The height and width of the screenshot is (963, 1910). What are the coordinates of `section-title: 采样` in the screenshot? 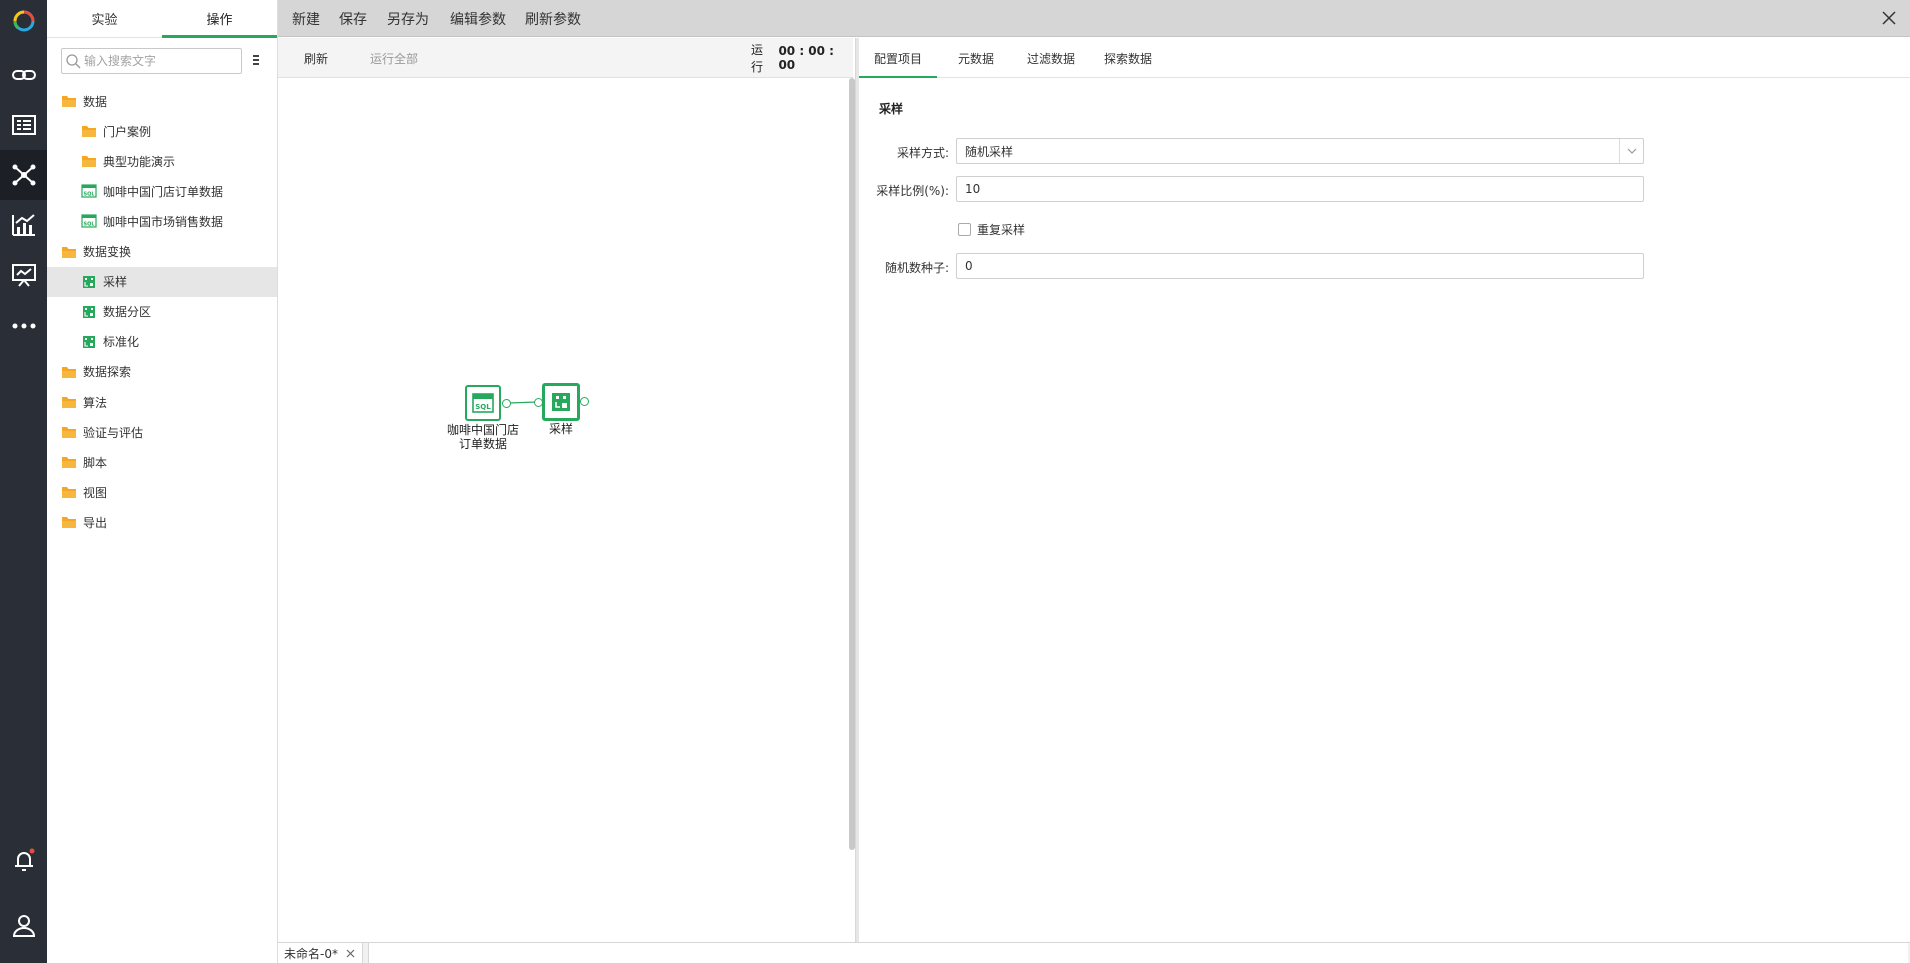 It's located at (891, 109).